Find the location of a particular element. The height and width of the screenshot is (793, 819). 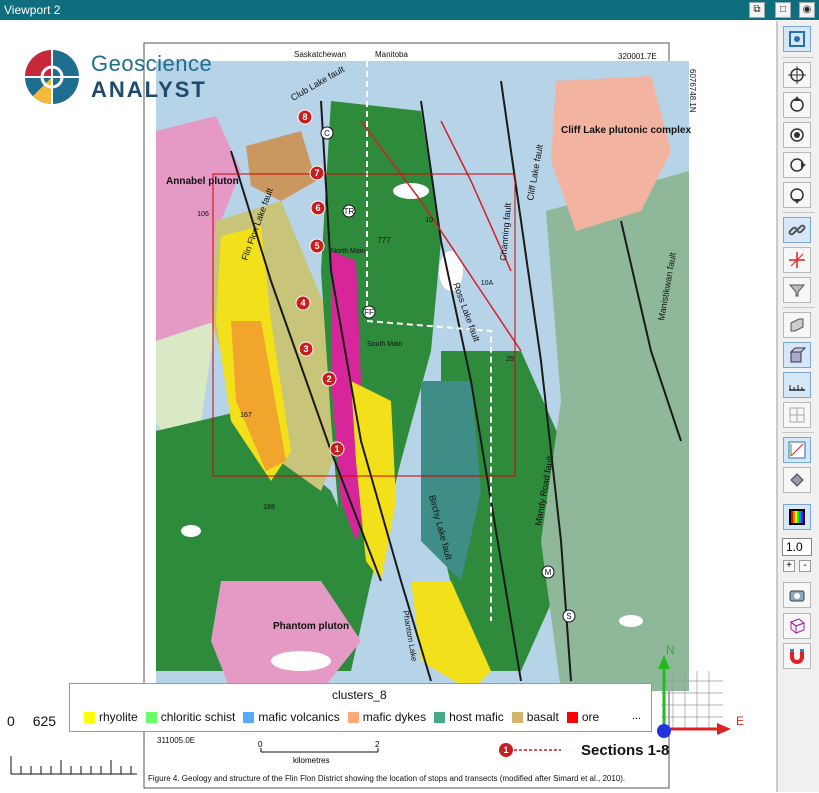

colormap-button is located at coordinates (797, 517).